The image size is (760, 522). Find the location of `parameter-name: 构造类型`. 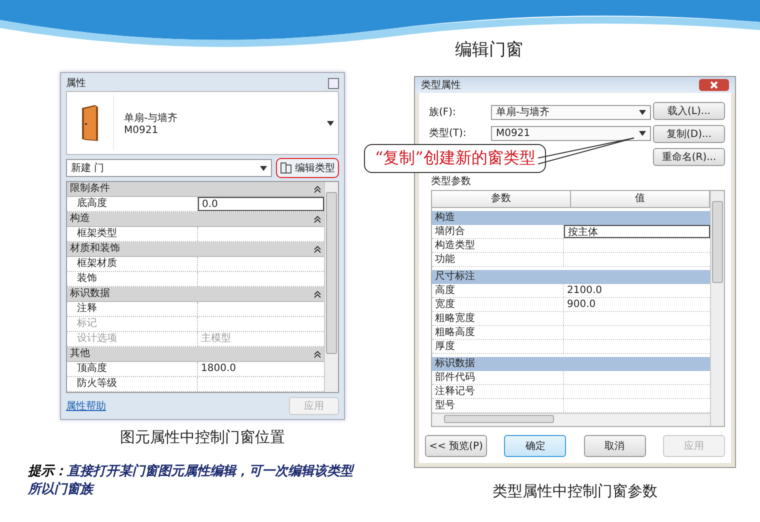

parameter-name: 构造类型 is located at coordinates (498, 245).